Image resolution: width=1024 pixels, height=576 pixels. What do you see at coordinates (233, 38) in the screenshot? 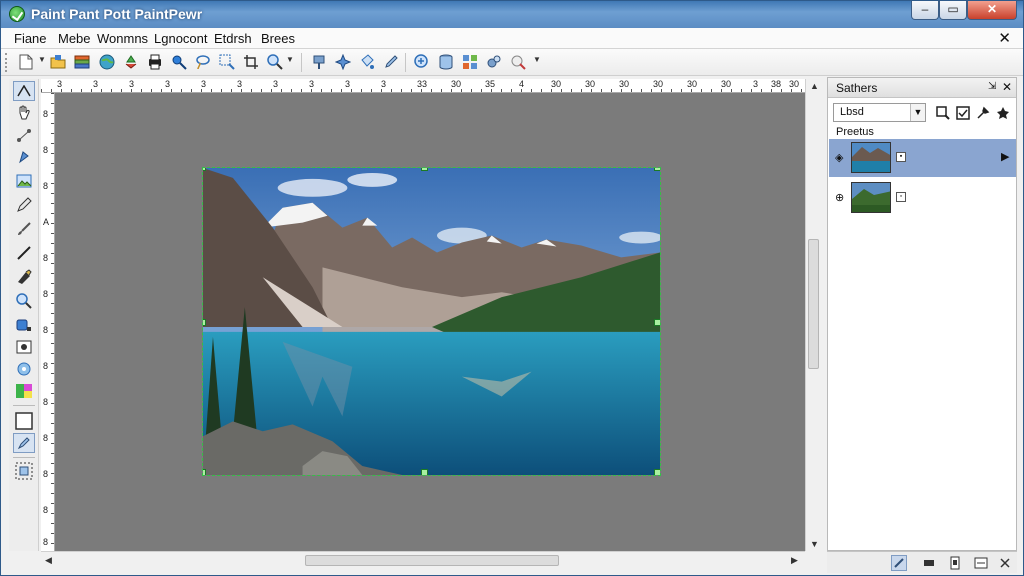
I see `menu-layers: Etdrsh` at bounding box center [233, 38].